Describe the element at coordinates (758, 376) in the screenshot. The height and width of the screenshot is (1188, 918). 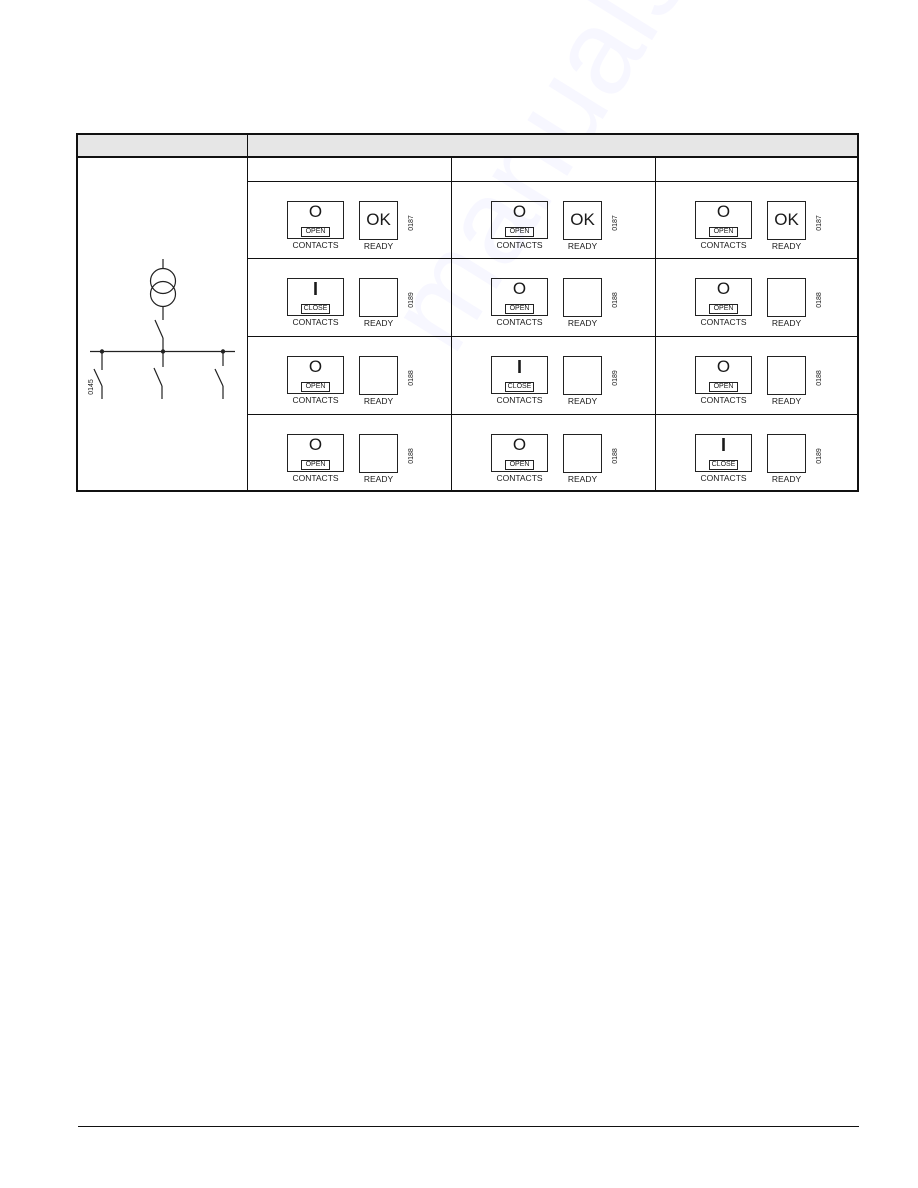
I see `status-cell-r3-c3: O OPEN CONTACTS READY 0188` at that location.